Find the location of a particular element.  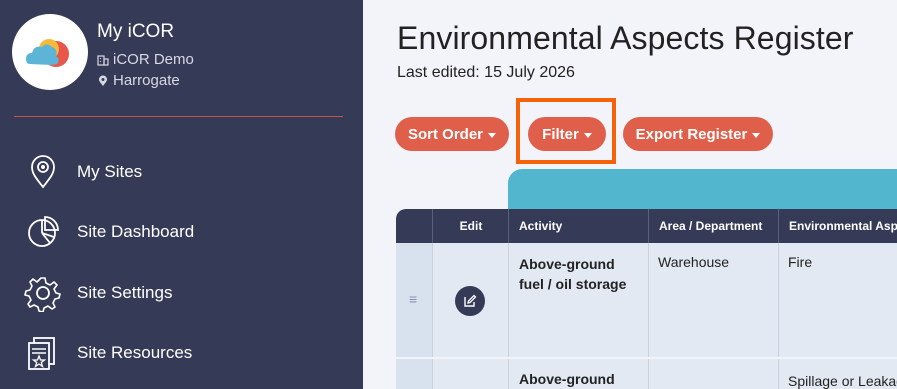

aspect-text: Fire is located at coordinates (800, 262).